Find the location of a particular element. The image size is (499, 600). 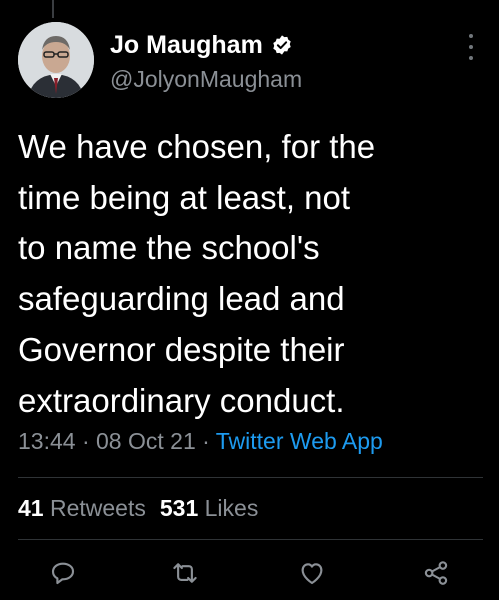

tweet-date: 08 Oct 21 is located at coordinates (146, 441).